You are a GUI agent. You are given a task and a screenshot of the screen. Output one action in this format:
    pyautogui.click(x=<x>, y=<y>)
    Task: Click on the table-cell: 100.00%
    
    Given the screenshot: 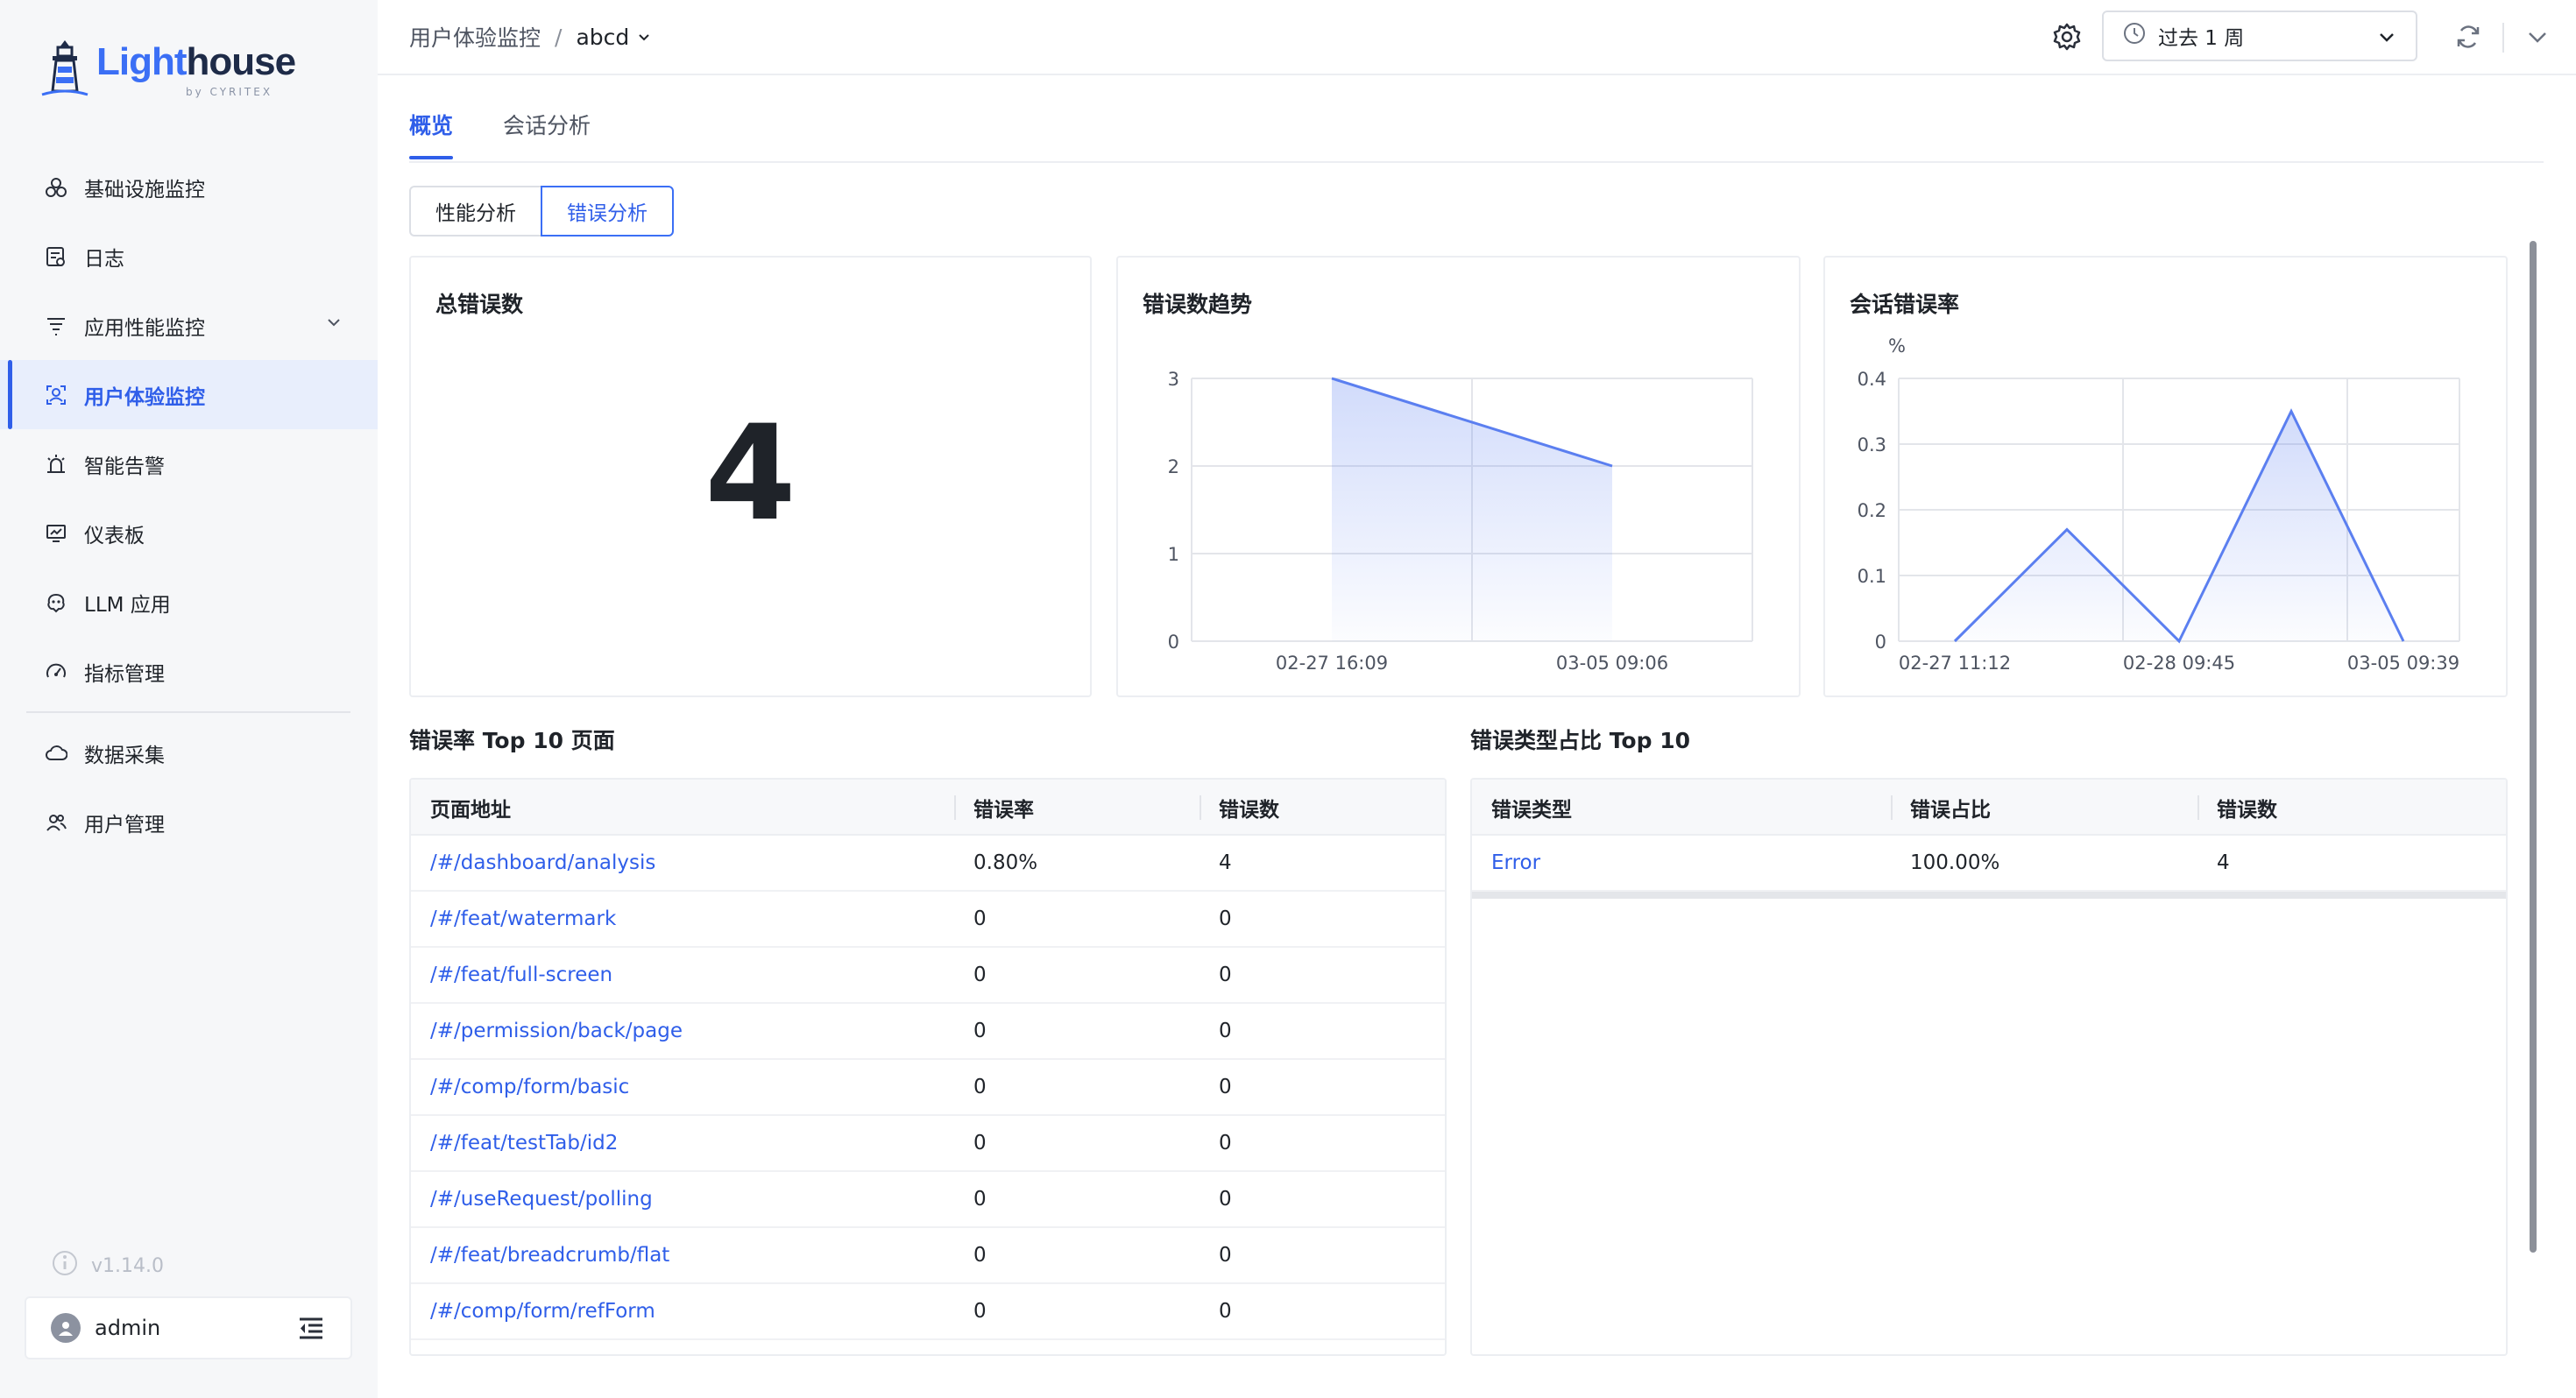 What is the action you would take?
    pyautogui.click(x=1955, y=862)
    